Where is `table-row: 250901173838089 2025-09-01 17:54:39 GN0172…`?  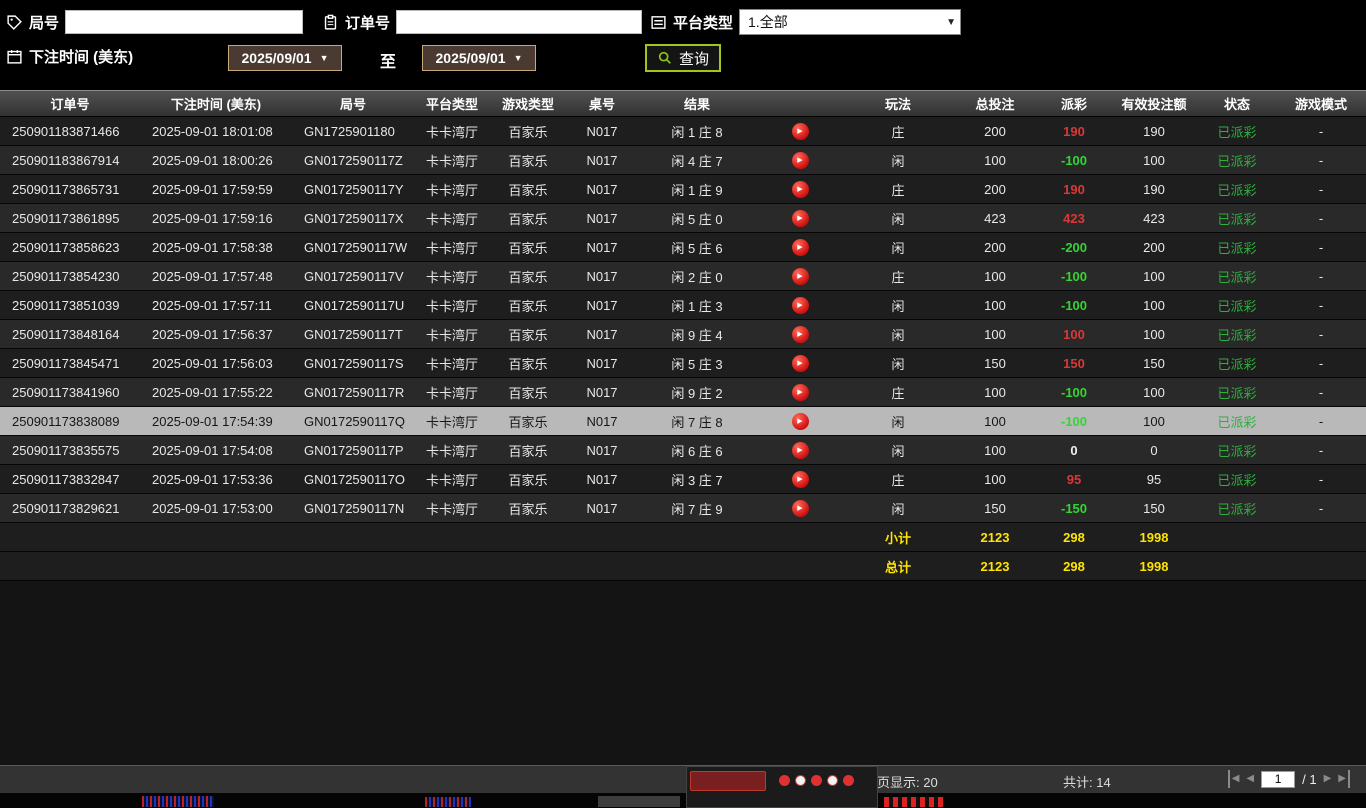 table-row: 250901173838089 2025-09-01 17:54:39 GN0172… is located at coordinates (683, 421).